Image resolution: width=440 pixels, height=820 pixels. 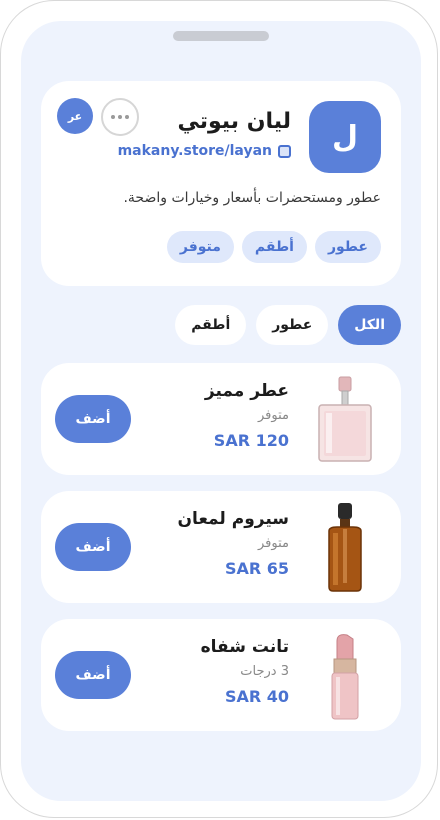 I want to click on serum-bottle-icon, so click(x=345, y=547).